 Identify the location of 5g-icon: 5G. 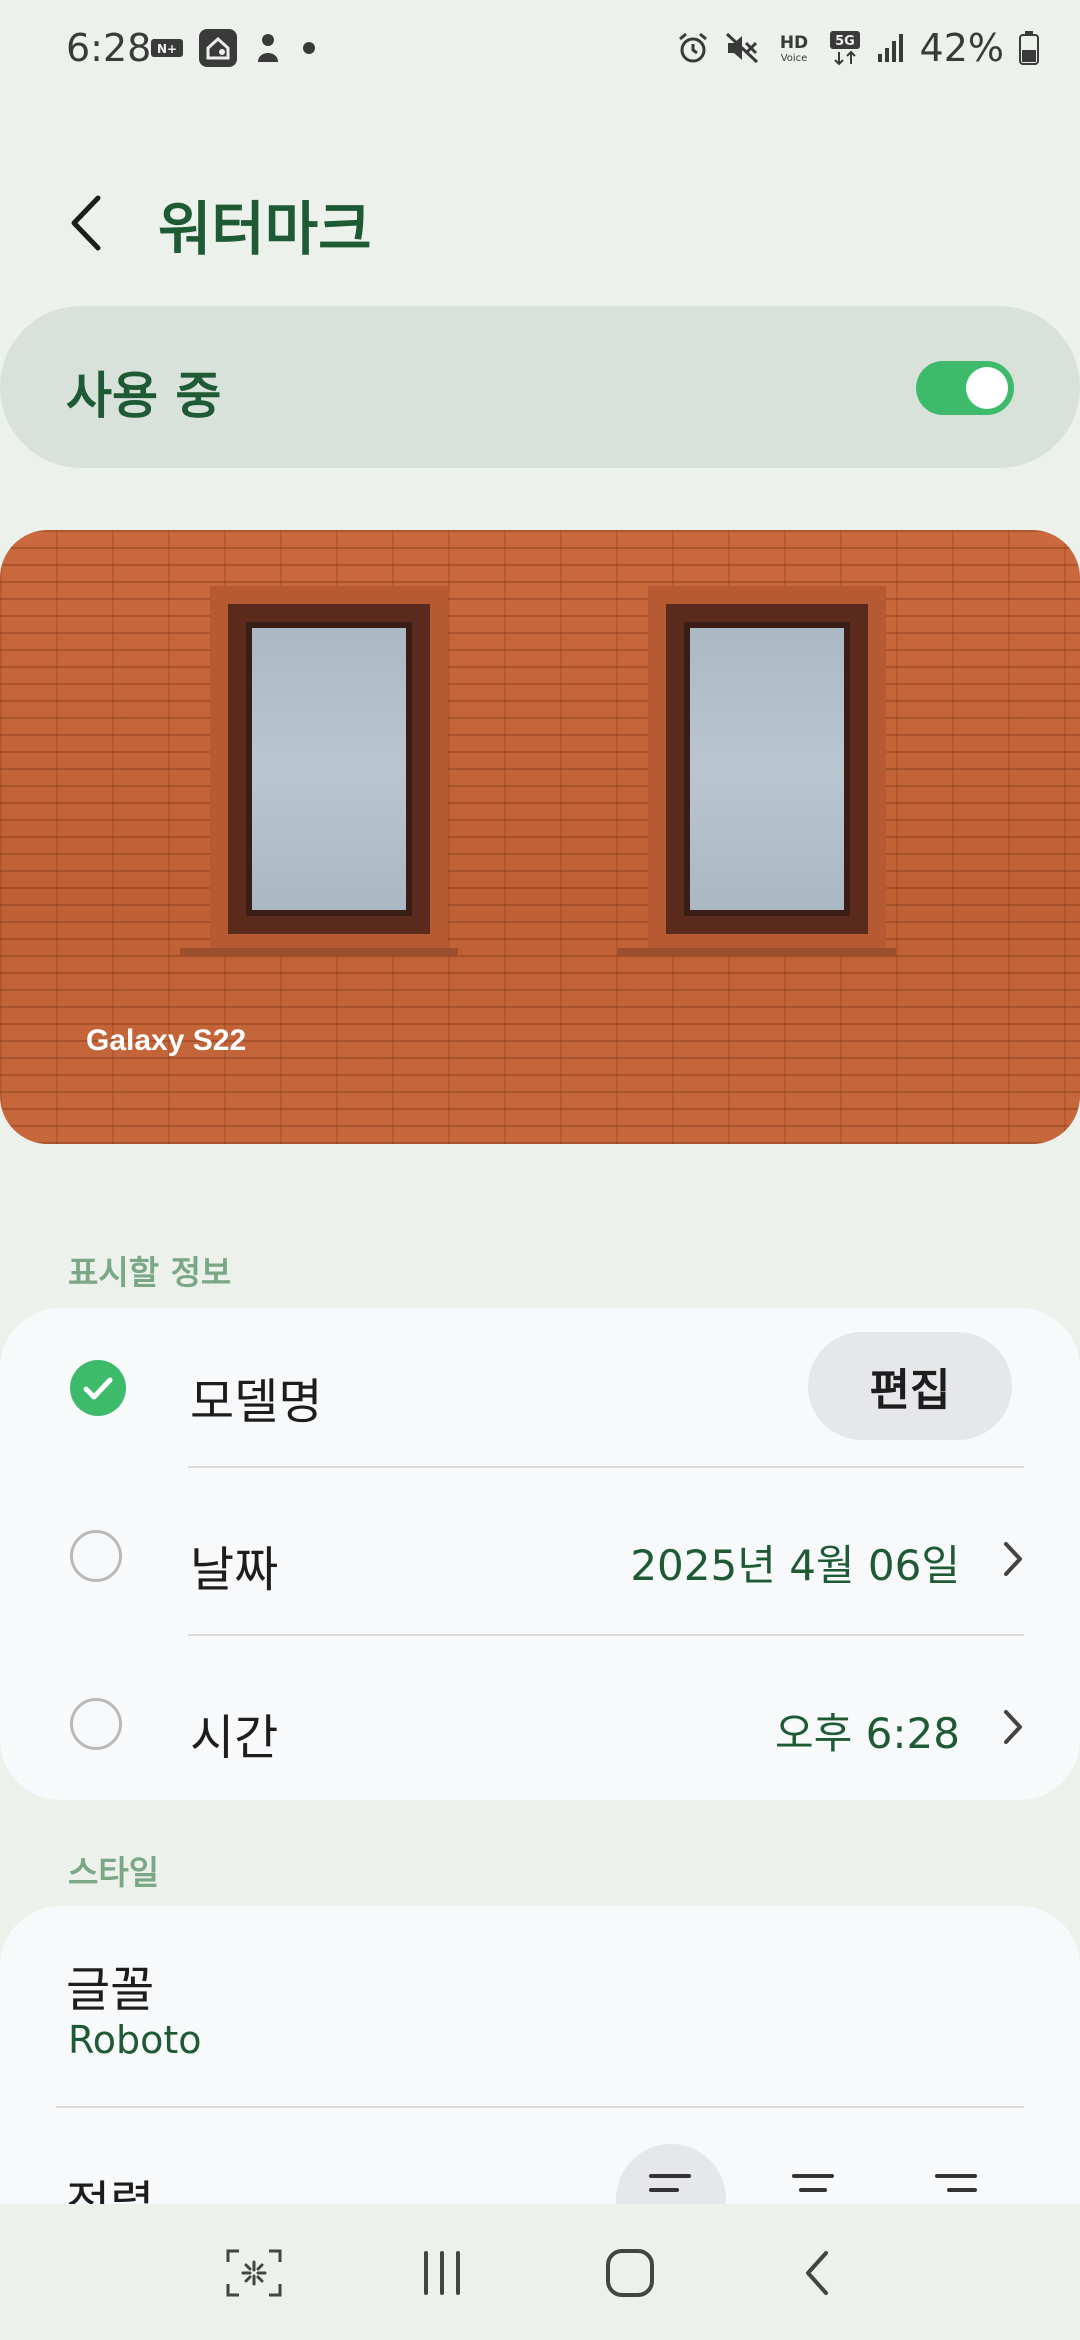
(845, 48).